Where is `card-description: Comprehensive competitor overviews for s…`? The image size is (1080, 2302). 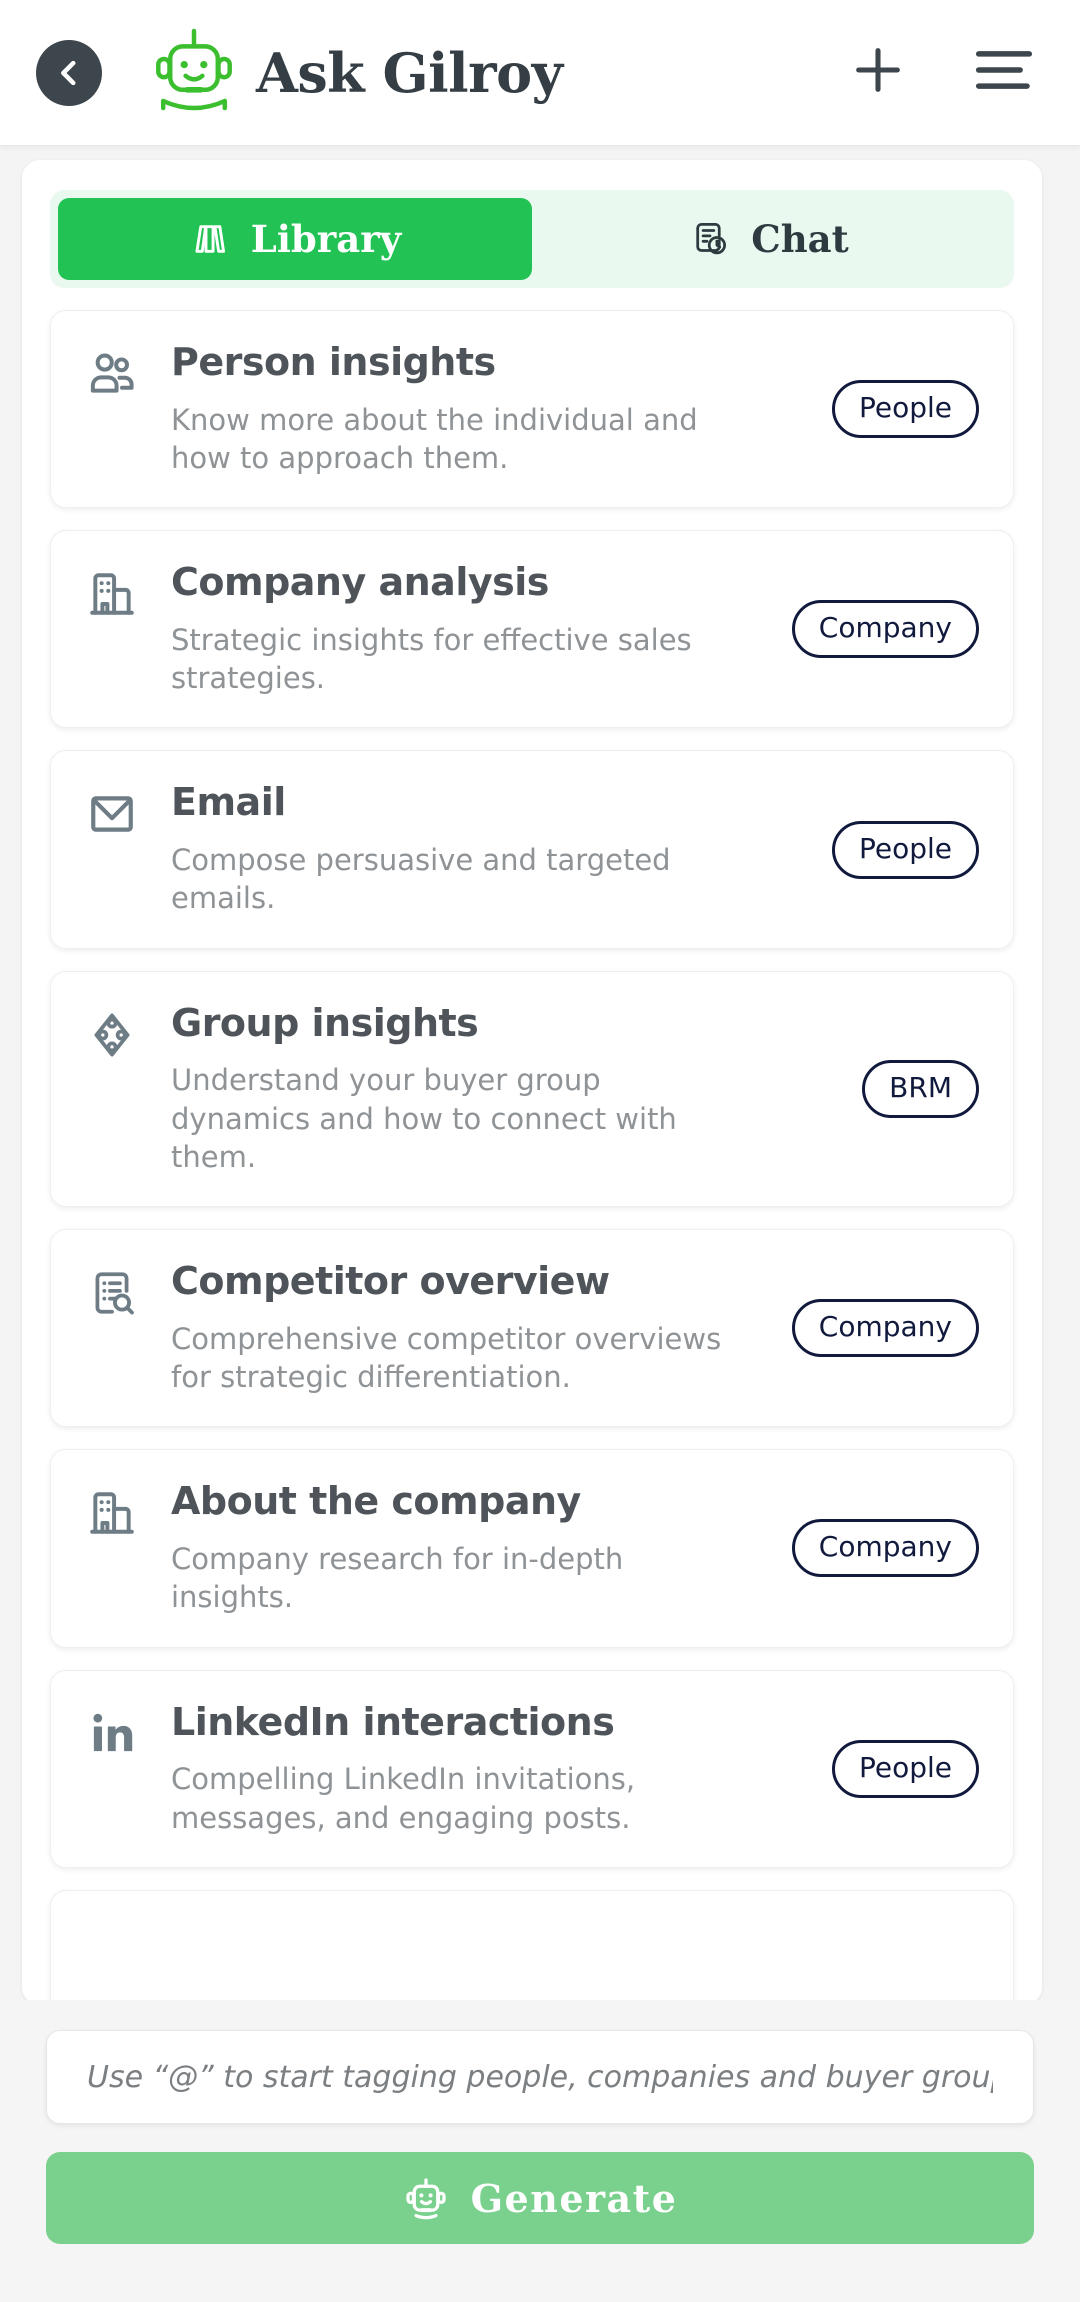 card-description: Comprehensive competitor overviews for s… is located at coordinates (446, 1358).